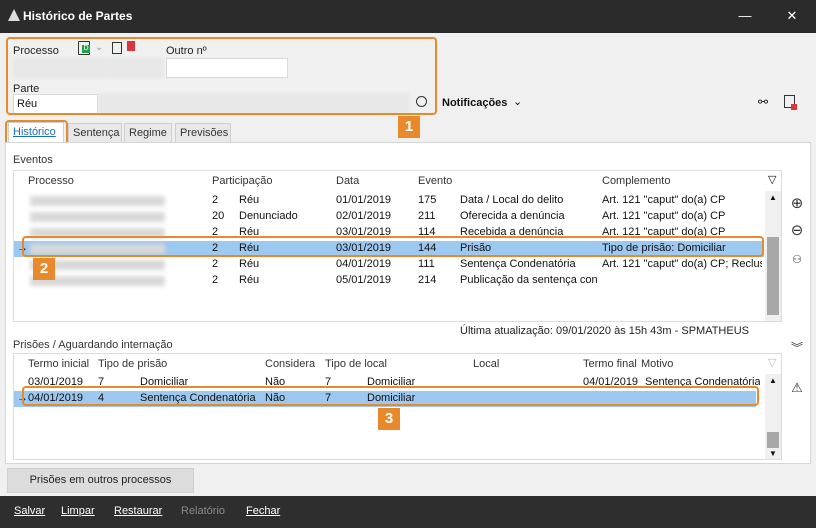 The height and width of the screenshot is (528, 816). What do you see at coordinates (51, 181) in the screenshot?
I see `column-header-processo: Processo` at bounding box center [51, 181].